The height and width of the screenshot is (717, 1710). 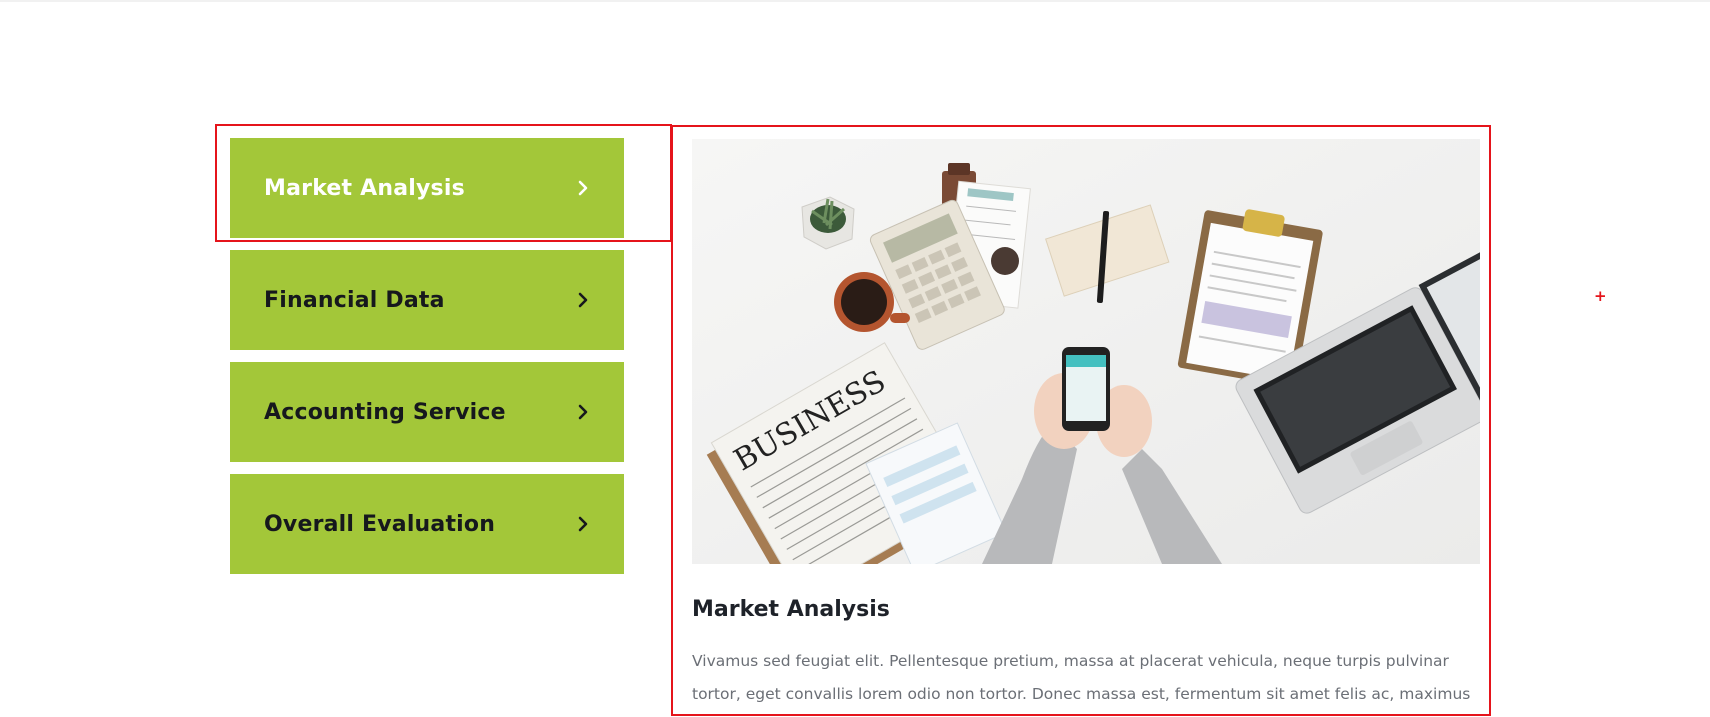 What do you see at coordinates (1600, 296) in the screenshot?
I see `plus-marker: +` at bounding box center [1600, 296].